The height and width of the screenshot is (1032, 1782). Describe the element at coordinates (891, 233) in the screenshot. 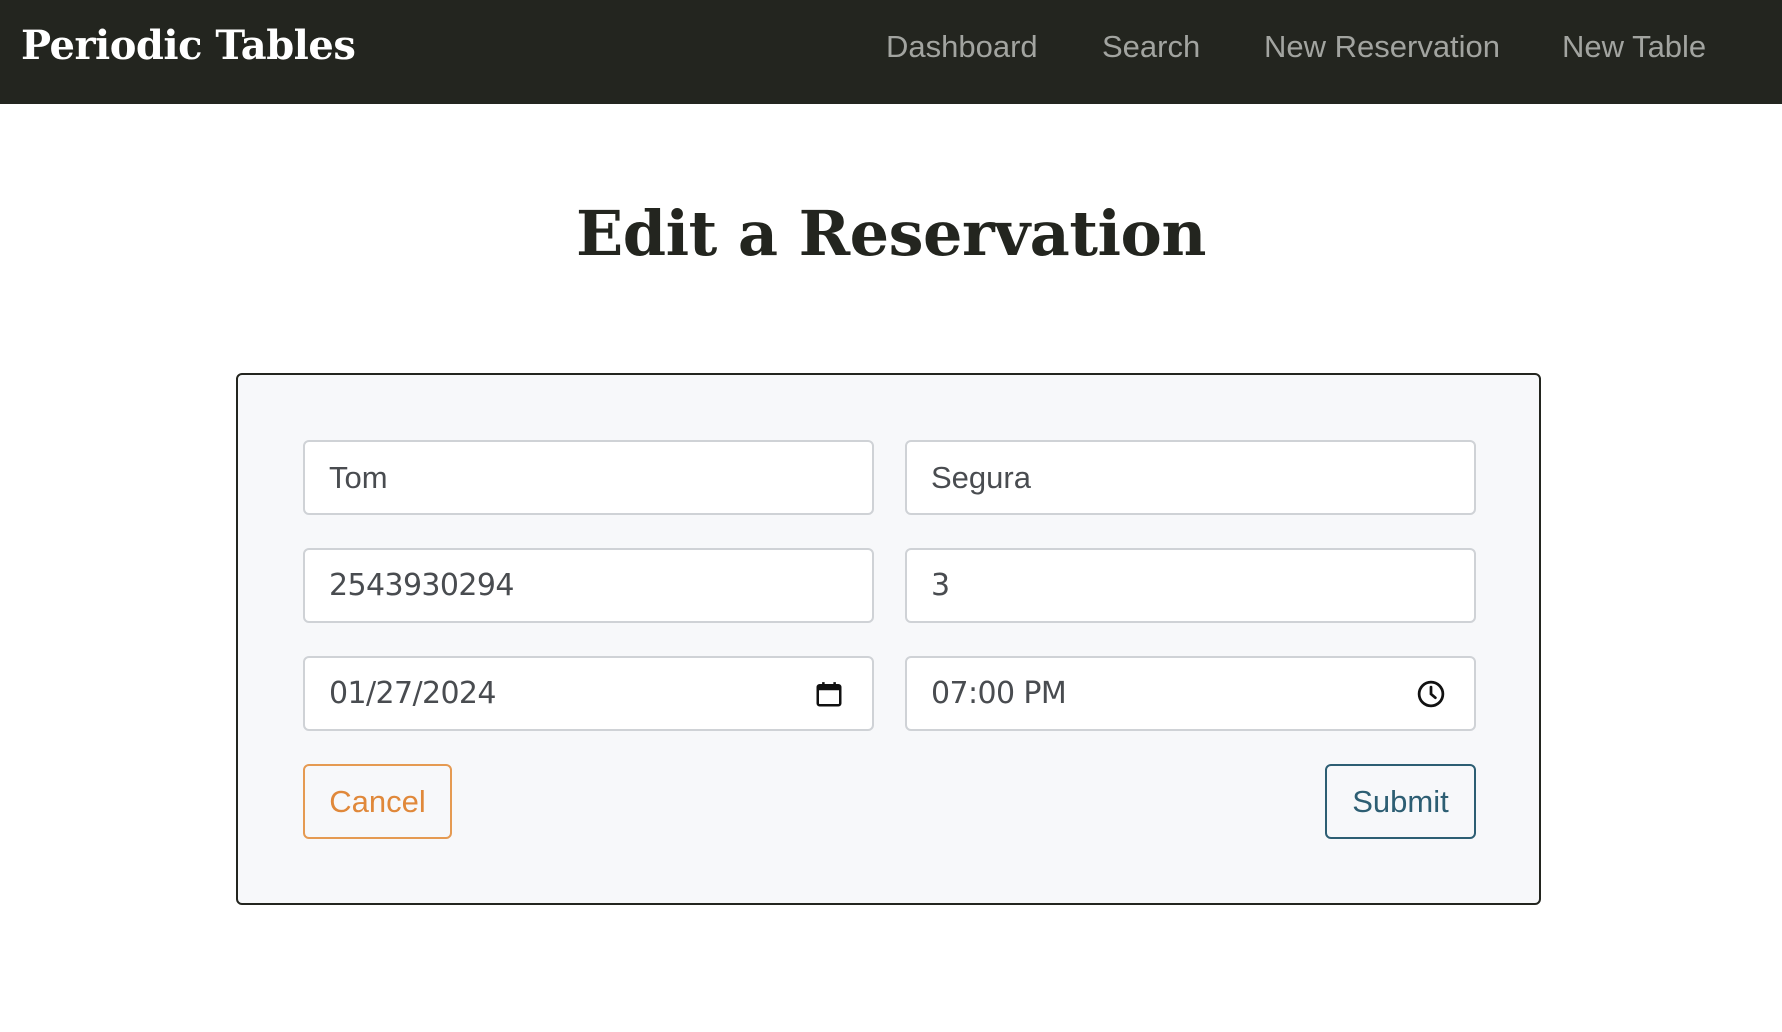

I see `page-title: Edit a Reservation` at that location.